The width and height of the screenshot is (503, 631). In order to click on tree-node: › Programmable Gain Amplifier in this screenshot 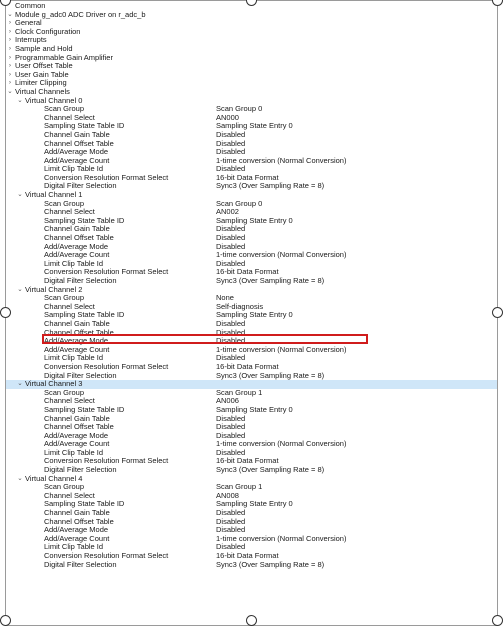, I will do `click(251, 58)`.